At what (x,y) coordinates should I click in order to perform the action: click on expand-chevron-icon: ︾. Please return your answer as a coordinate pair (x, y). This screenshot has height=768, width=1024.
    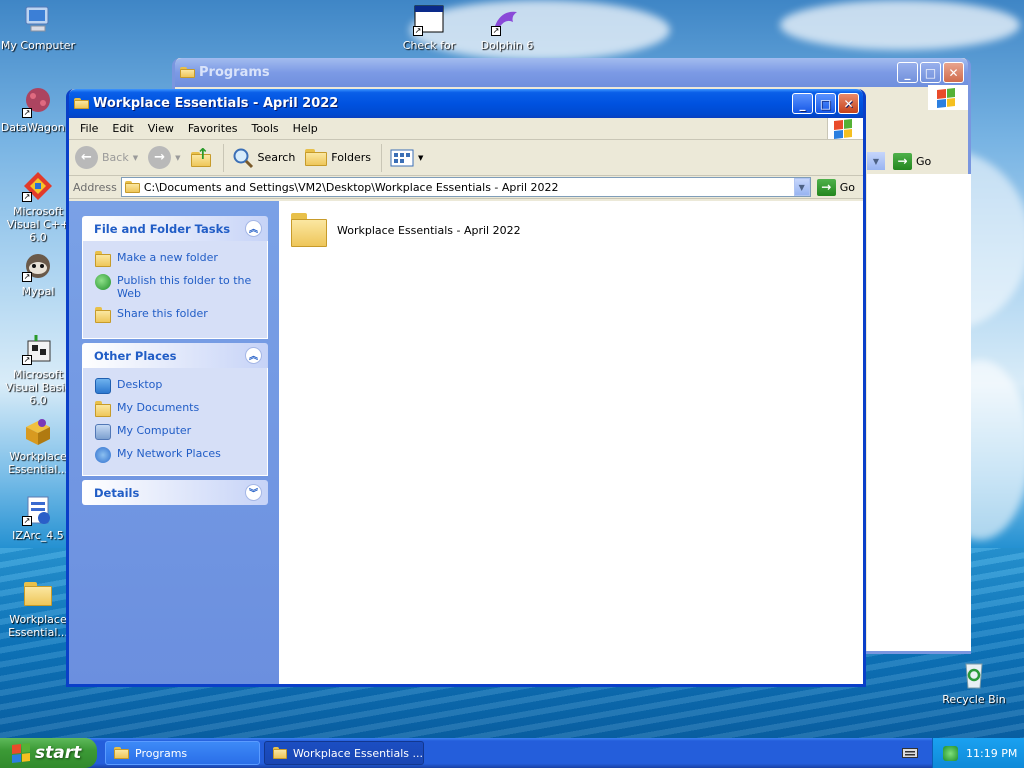
    Looking at the image, I should click on (253, 492).